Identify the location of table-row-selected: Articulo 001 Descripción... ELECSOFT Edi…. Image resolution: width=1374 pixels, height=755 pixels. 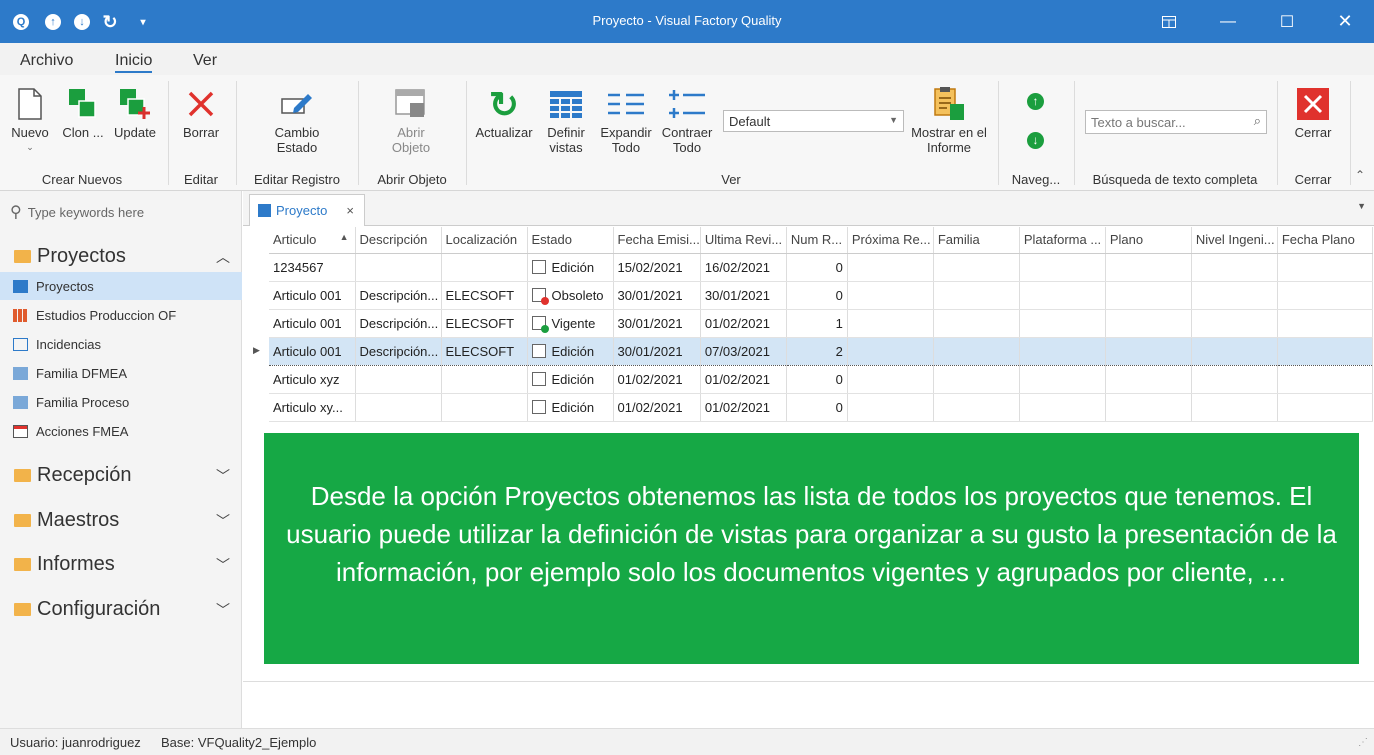
(821, 351).